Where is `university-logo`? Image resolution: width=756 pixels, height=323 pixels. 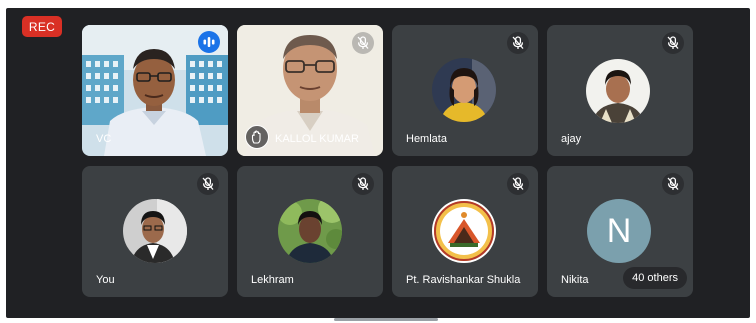
university-logo is located at coordinates (464, 231).